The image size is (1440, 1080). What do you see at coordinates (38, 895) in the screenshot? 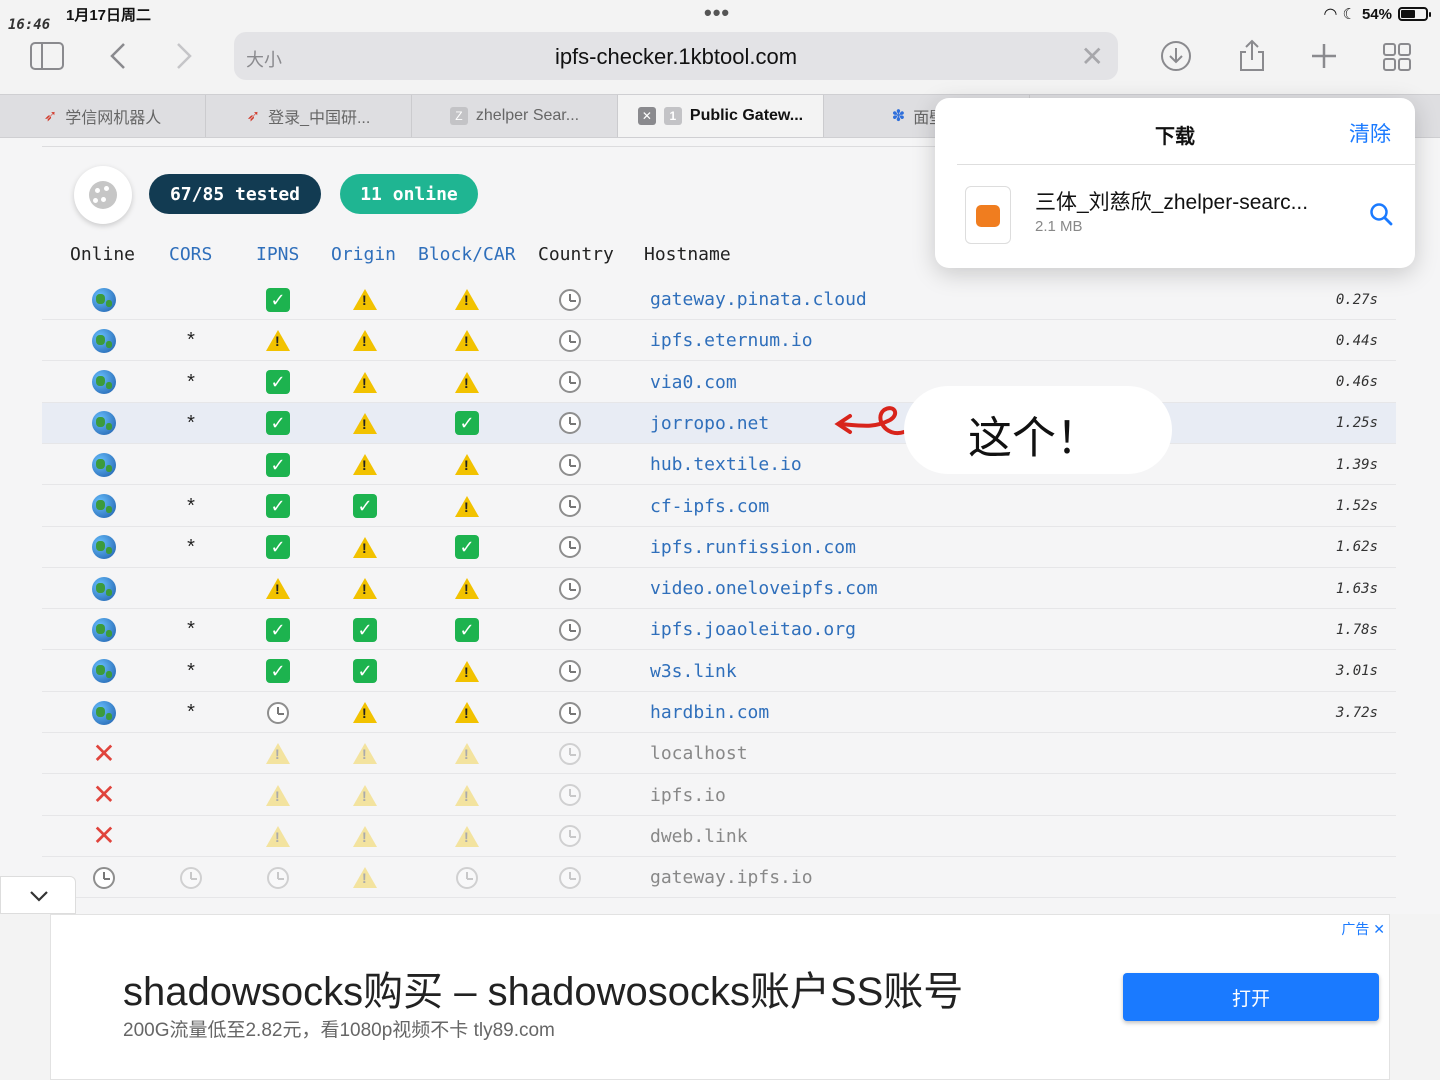
I see `collapse-ad-button` at bounding box center [38, 895].